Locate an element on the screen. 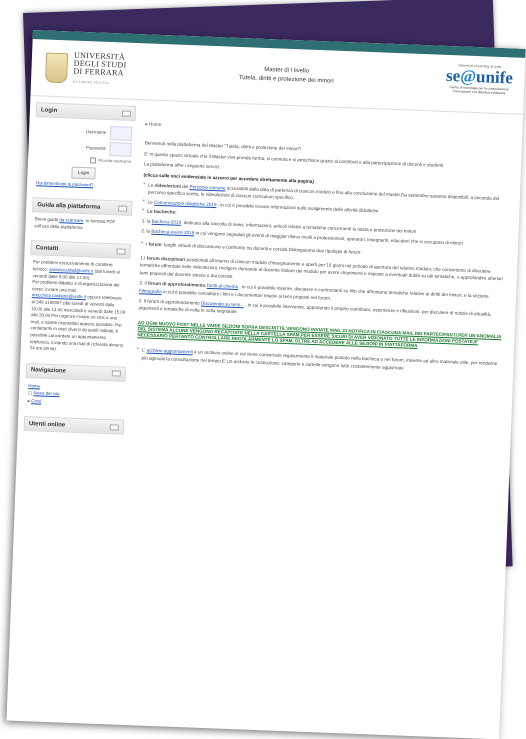 The image size is (526, 739). breadcrumb: ▸ Home is located at coordinates (153, 124).